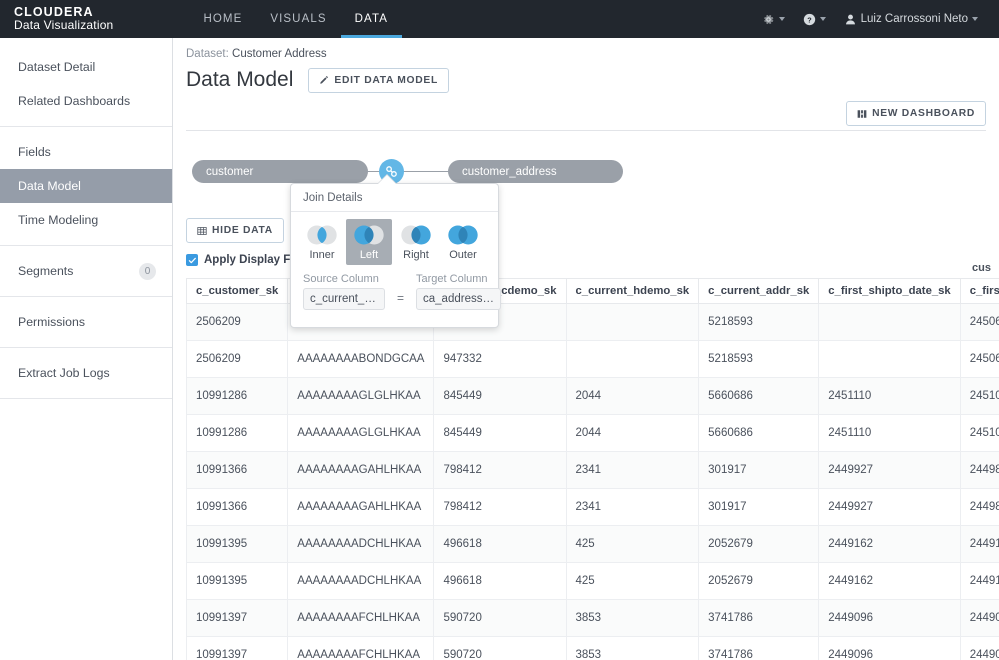 Image resolution: width=999 pixels, height=660 pixels. I want to click on table-col-c_first_sales_date_sk: c_first_sales_date_sk, so click(979, 291).